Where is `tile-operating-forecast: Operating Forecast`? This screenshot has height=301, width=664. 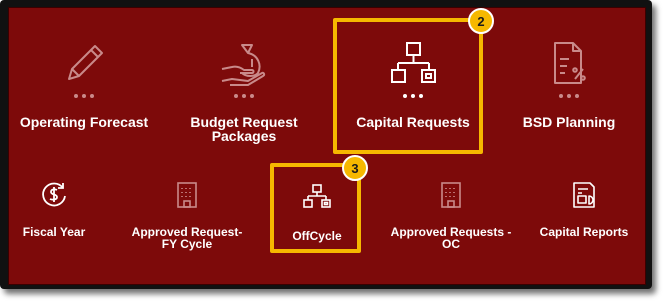 tile-operating-forecast: Operating Forecast is located at coordinates (84, 83).